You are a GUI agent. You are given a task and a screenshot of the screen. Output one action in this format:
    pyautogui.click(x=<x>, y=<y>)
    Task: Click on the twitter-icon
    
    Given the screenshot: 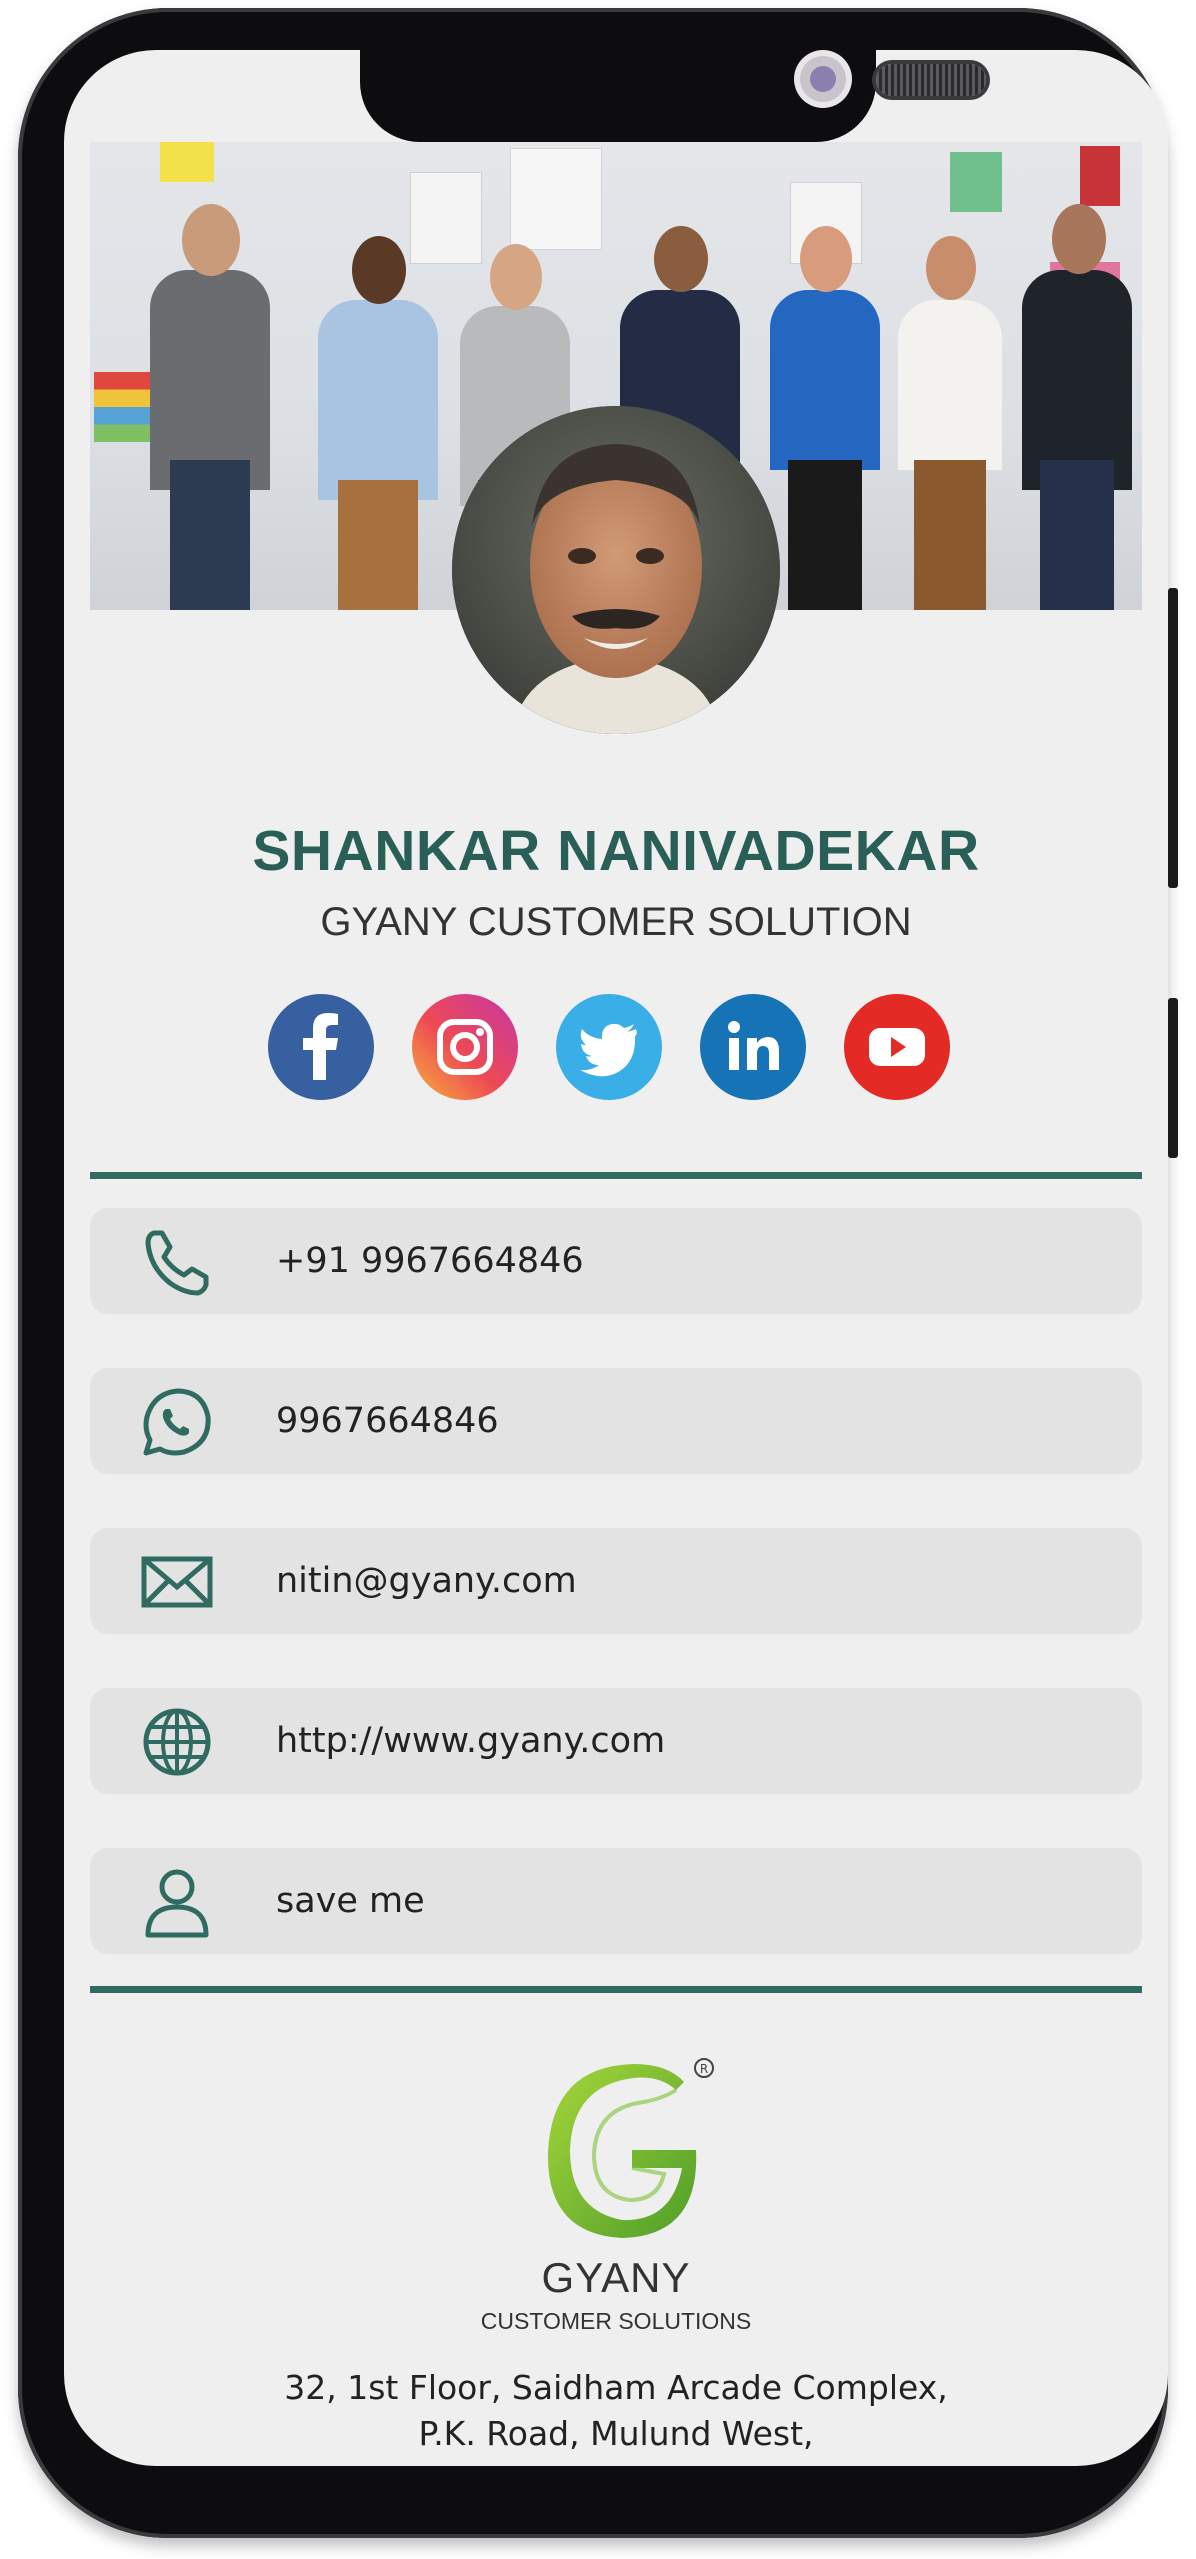 What is the action you would take?
    pyautogui.click(x=609, y=1047)
    